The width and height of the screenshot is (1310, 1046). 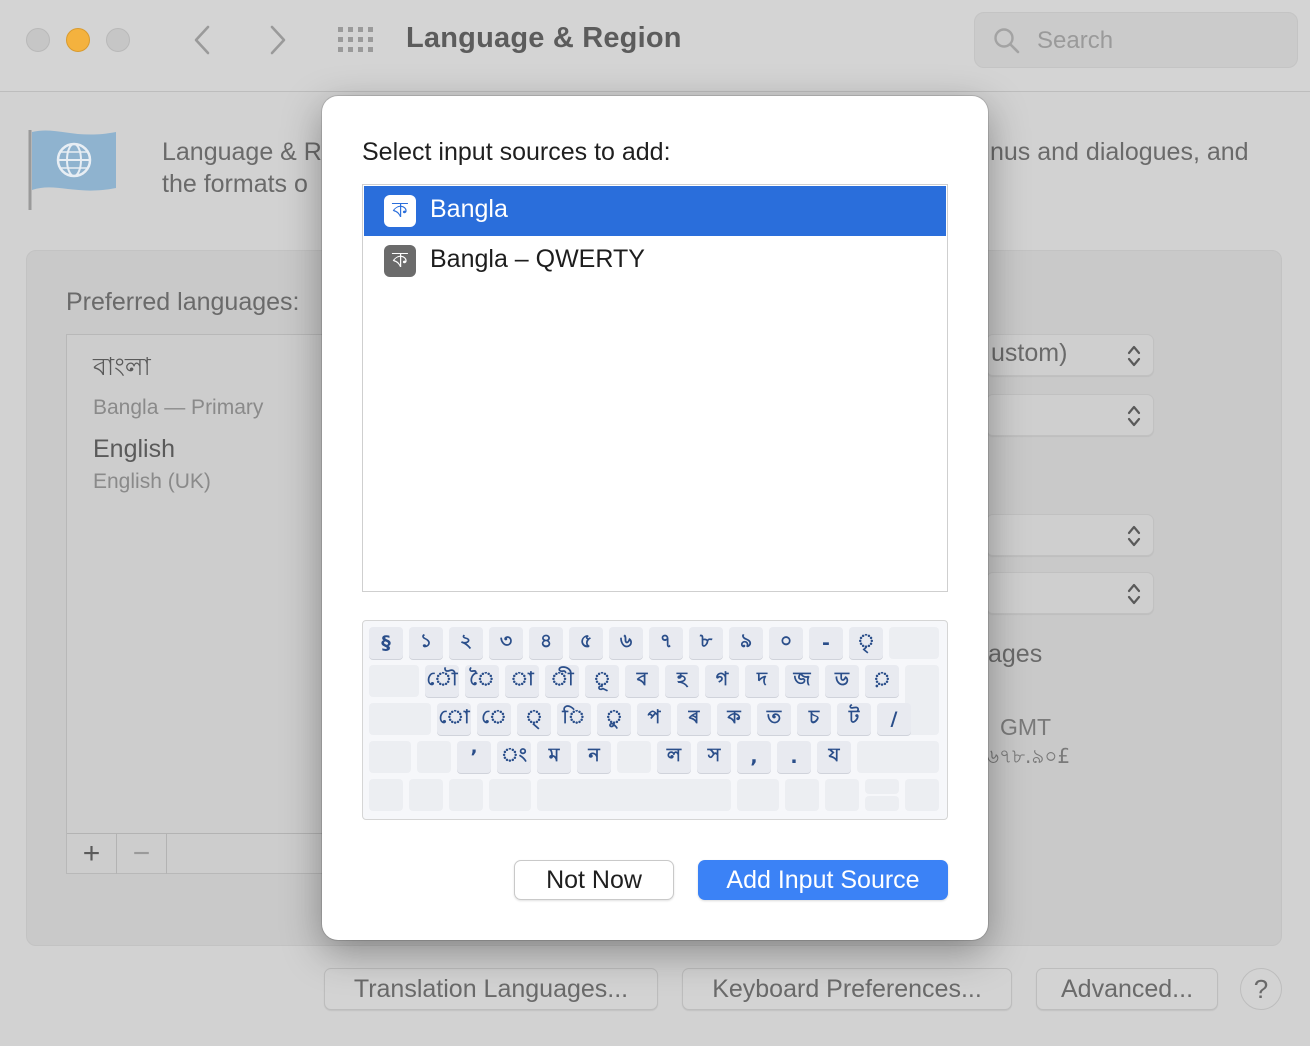 I want to click on language-name: English, so click(x=134, y=449).